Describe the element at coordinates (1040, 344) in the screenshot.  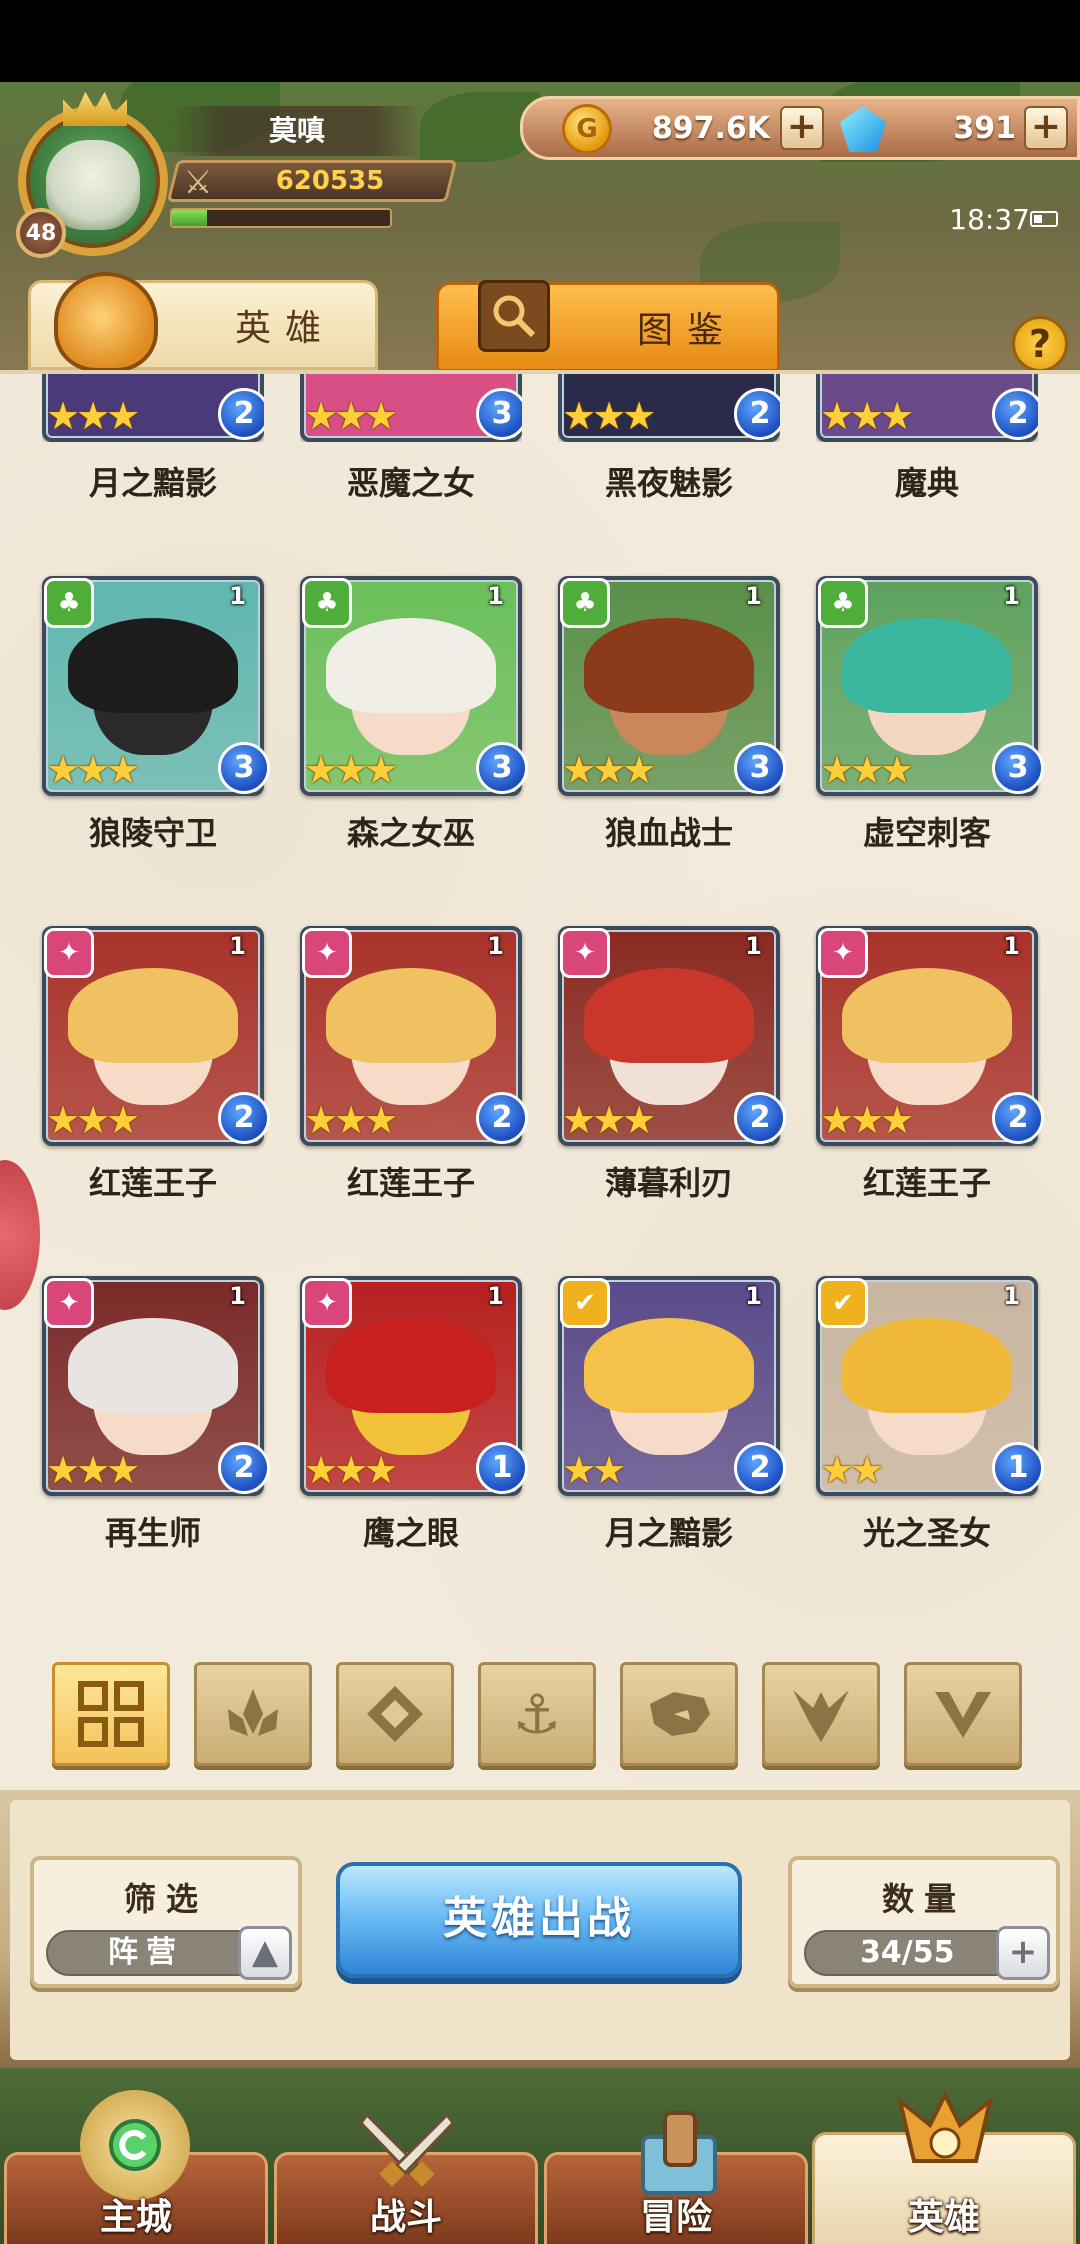
I see `help-button: ?` at that location.